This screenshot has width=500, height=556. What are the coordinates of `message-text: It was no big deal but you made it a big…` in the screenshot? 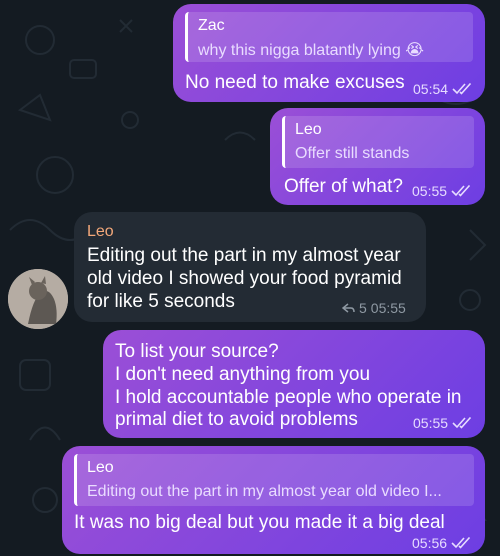 It's located at (259, 522).